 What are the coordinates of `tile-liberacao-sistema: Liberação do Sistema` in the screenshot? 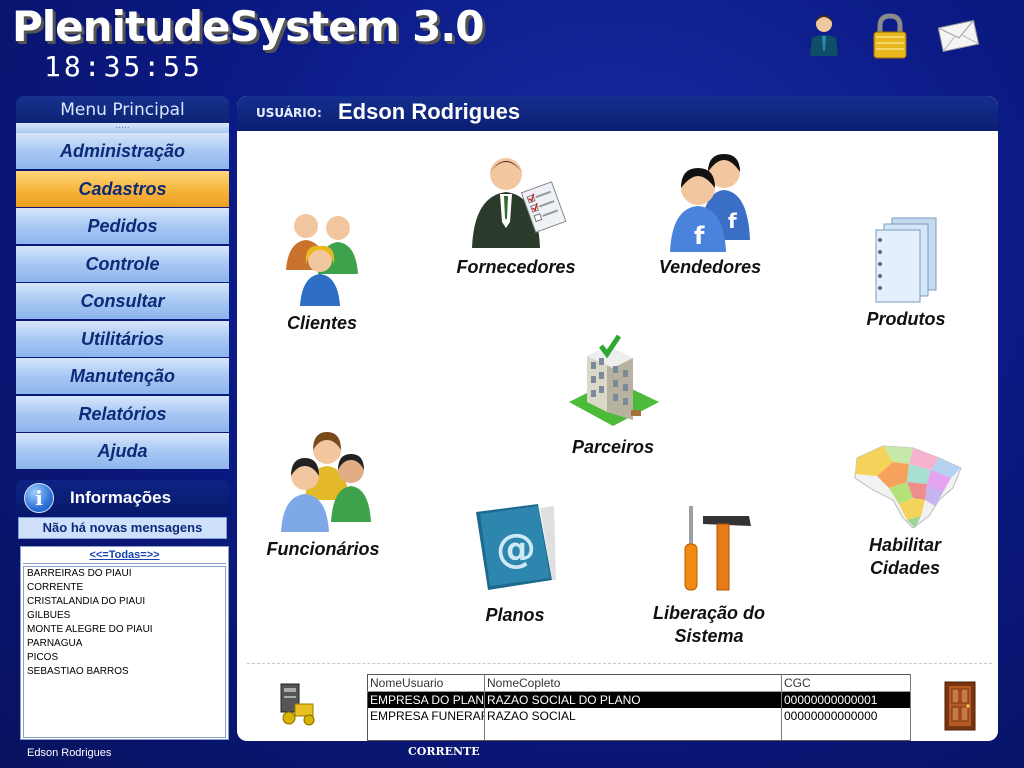 It's located at (709, 574).